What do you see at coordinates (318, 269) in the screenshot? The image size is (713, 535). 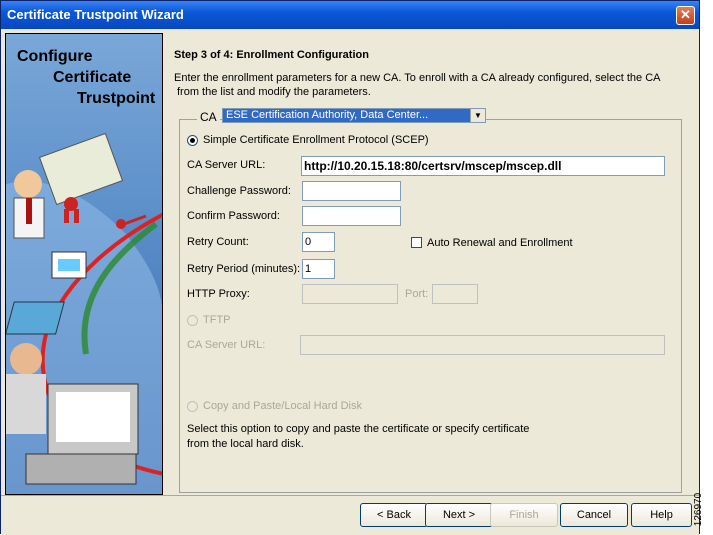 I see `retry-period-input: 1` at bounding box center [318, 269].